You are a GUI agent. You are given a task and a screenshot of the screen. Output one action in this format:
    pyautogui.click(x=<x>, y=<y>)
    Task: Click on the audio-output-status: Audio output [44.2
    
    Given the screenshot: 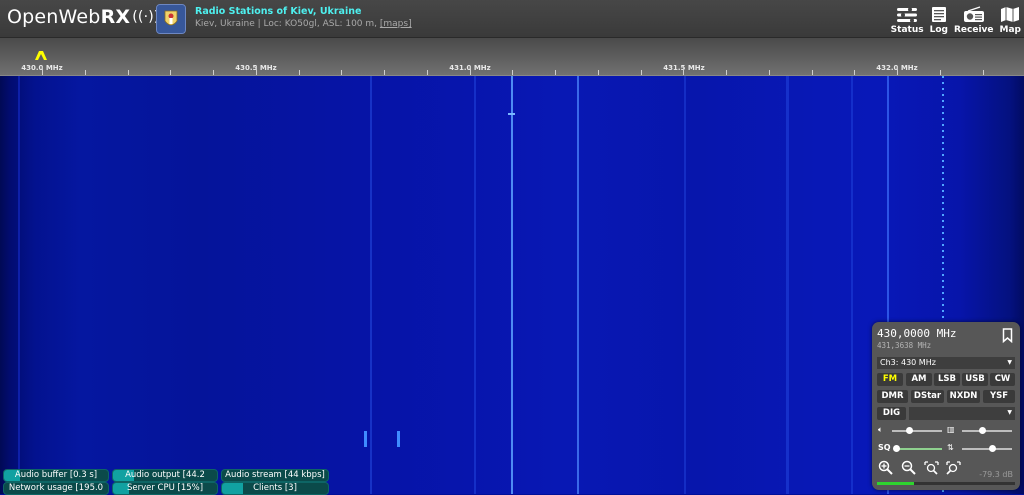 What is the action you would take?
    pyautogui.click(x=165, y=475)
    